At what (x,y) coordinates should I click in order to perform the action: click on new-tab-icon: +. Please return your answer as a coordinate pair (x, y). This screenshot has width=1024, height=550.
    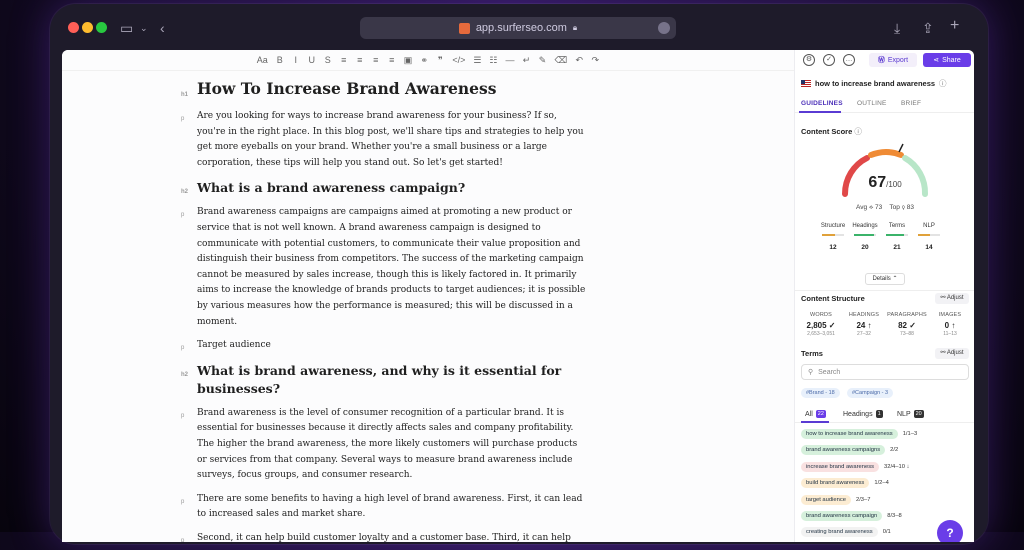
    Looking at the image, I should click on (954, 26).